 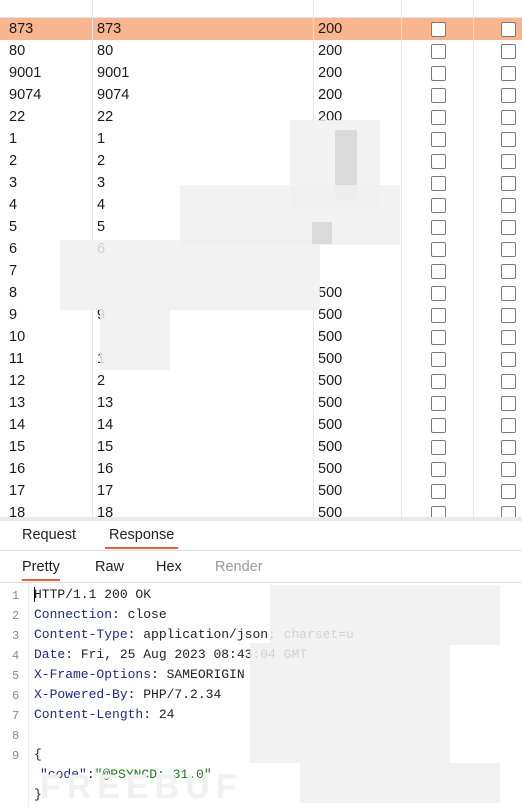 I want to click on table-cell: 3, so click(x=13, y=183).